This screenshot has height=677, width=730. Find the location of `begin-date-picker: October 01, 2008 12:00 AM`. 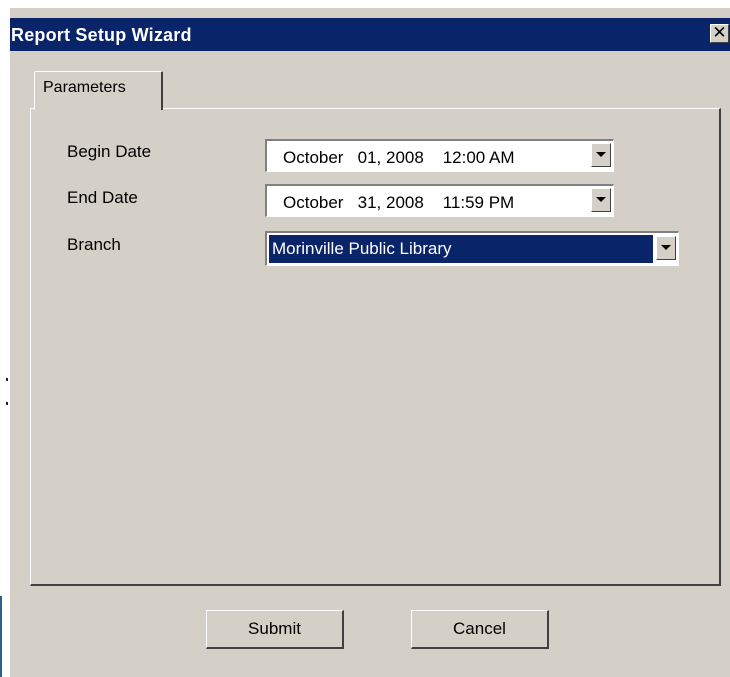

begin-date-picker: October 01, 2008 12:00 AM is located at coordinates (439, 155).